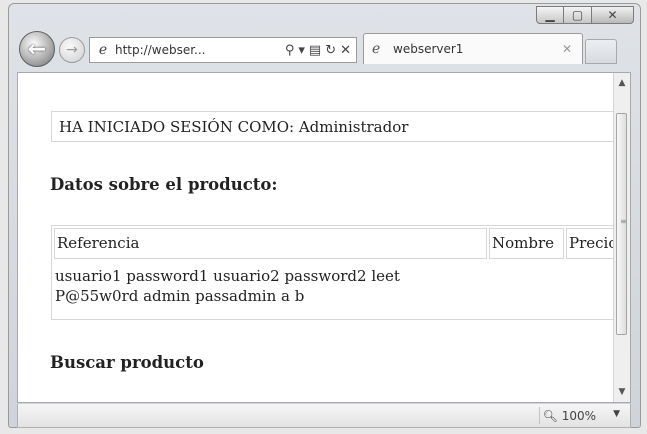 Image resolution: width=647 pixels, height=434 pixels. Describe the element at coordinates (324, 416) in the screenshot. I see `status-bar: 🔍︎ 100% ▼` at that location.